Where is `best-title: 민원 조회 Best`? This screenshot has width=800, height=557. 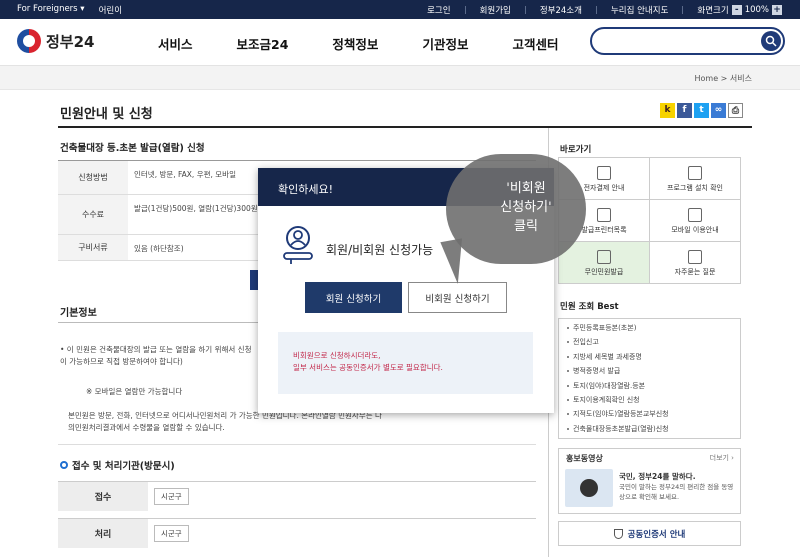 best-title: 민원 조회 Best is located at coordinates (589, 307).